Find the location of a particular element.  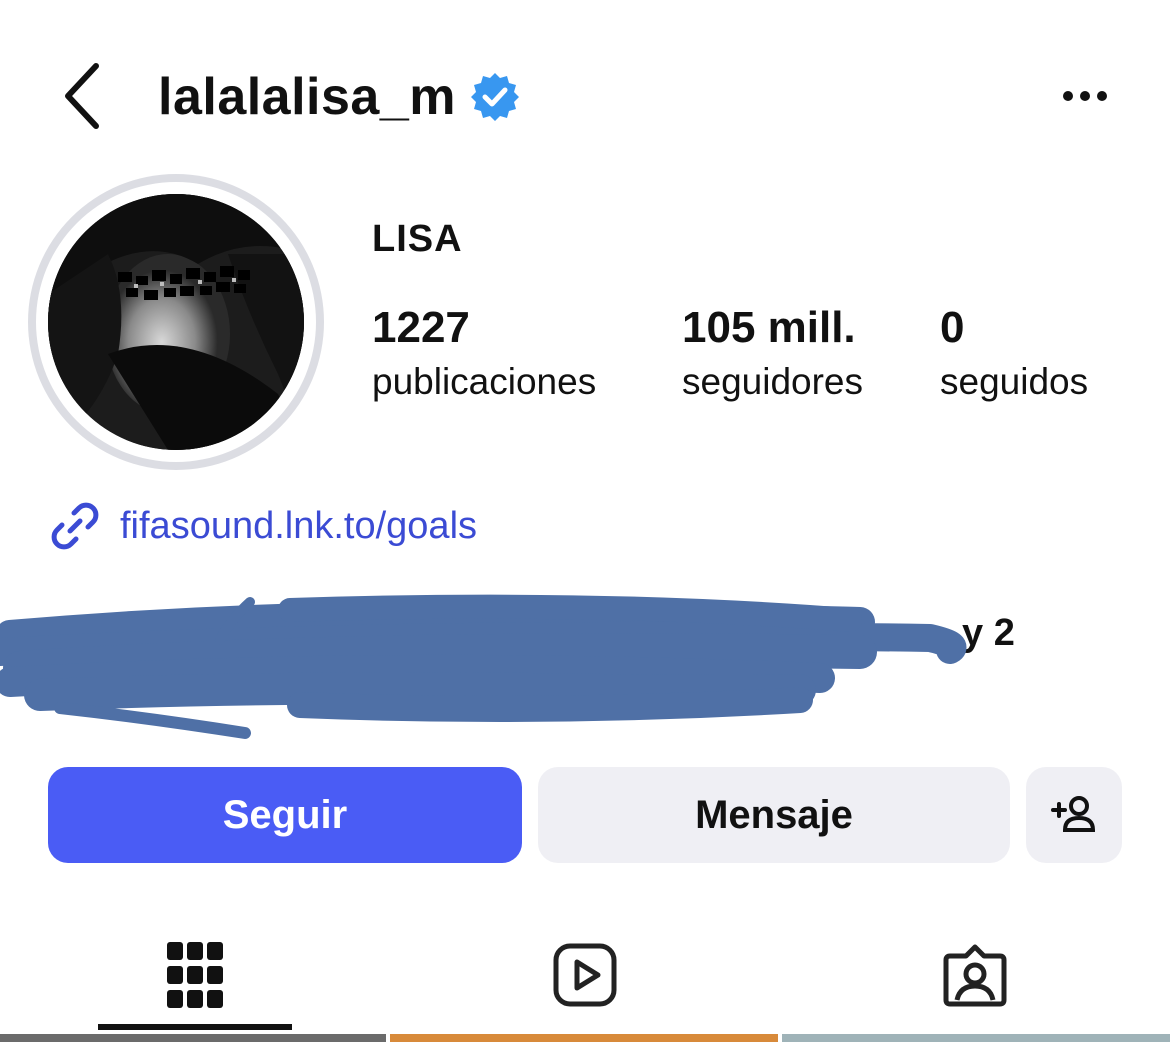

tab-posts-grid is located at coordinates (195, 975).